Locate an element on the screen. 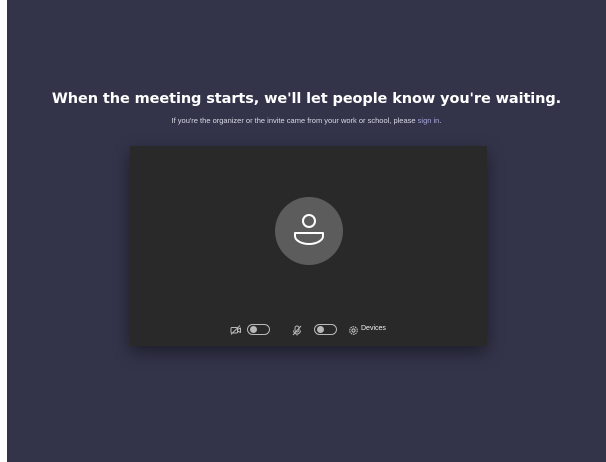 The width and height of the screenshot is (606, 462). signin-hint-period: . is located at coordinates (440, 120).